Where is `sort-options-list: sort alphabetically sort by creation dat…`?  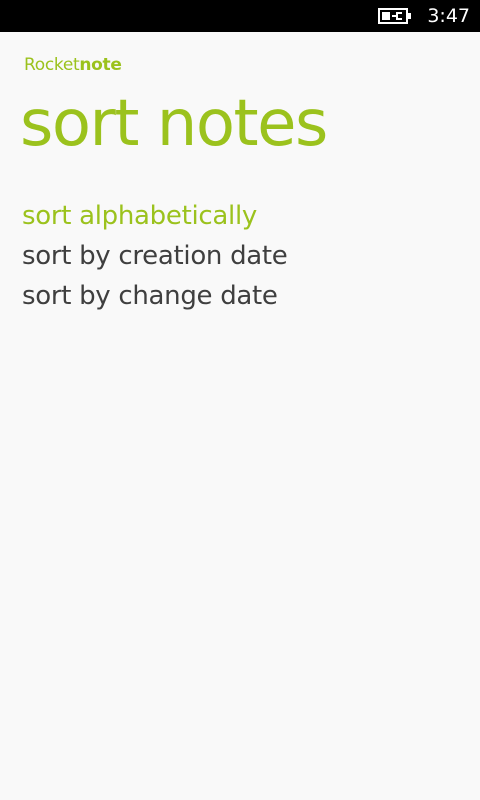
sort-options-list: sort alphabetically sort by creation dat… is located at coordinates (155, 256).